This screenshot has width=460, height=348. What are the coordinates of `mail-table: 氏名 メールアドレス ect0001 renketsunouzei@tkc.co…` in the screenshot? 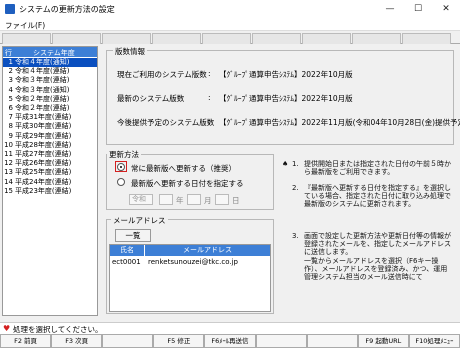 It's located at (190, 278).